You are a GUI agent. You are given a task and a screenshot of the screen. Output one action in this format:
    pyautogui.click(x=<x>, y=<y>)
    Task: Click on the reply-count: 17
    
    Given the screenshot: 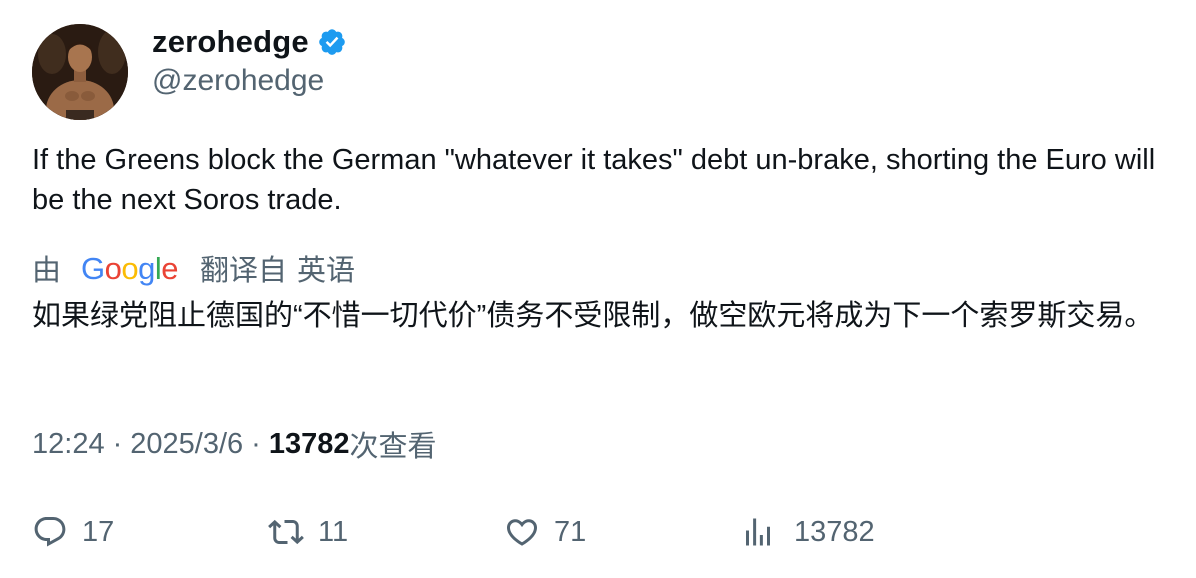 What is the action you would take?
    pyautogui.click(x=98, y=531)
    